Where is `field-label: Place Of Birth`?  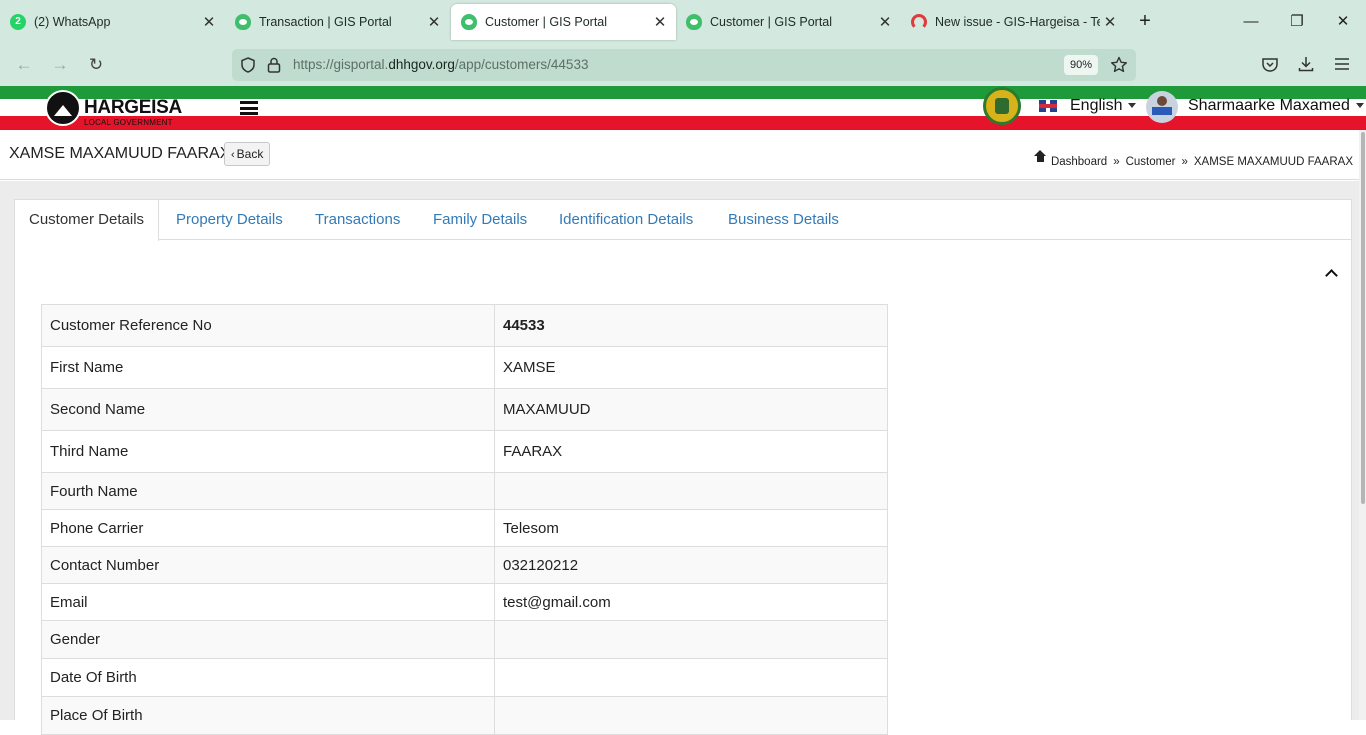 field-label: Place Of Birth is located at coordinates (268, 715).